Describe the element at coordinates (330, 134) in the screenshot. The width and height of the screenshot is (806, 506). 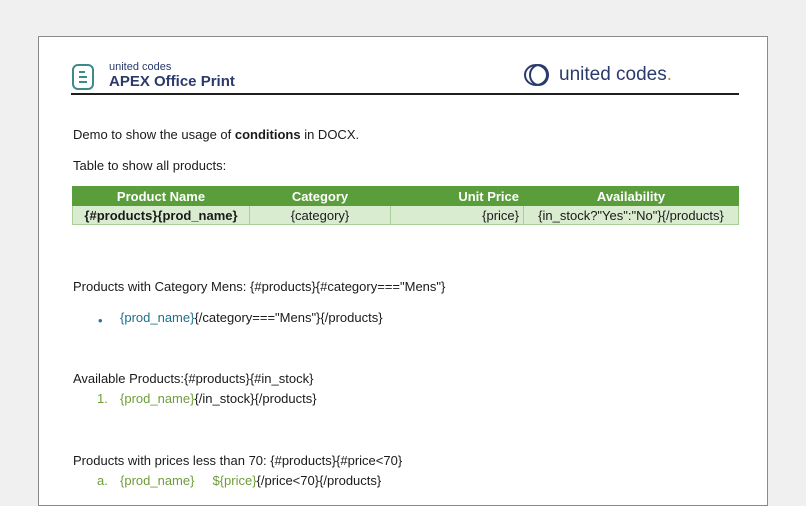
I see `intro-suffix: in DOCX.` at that location.